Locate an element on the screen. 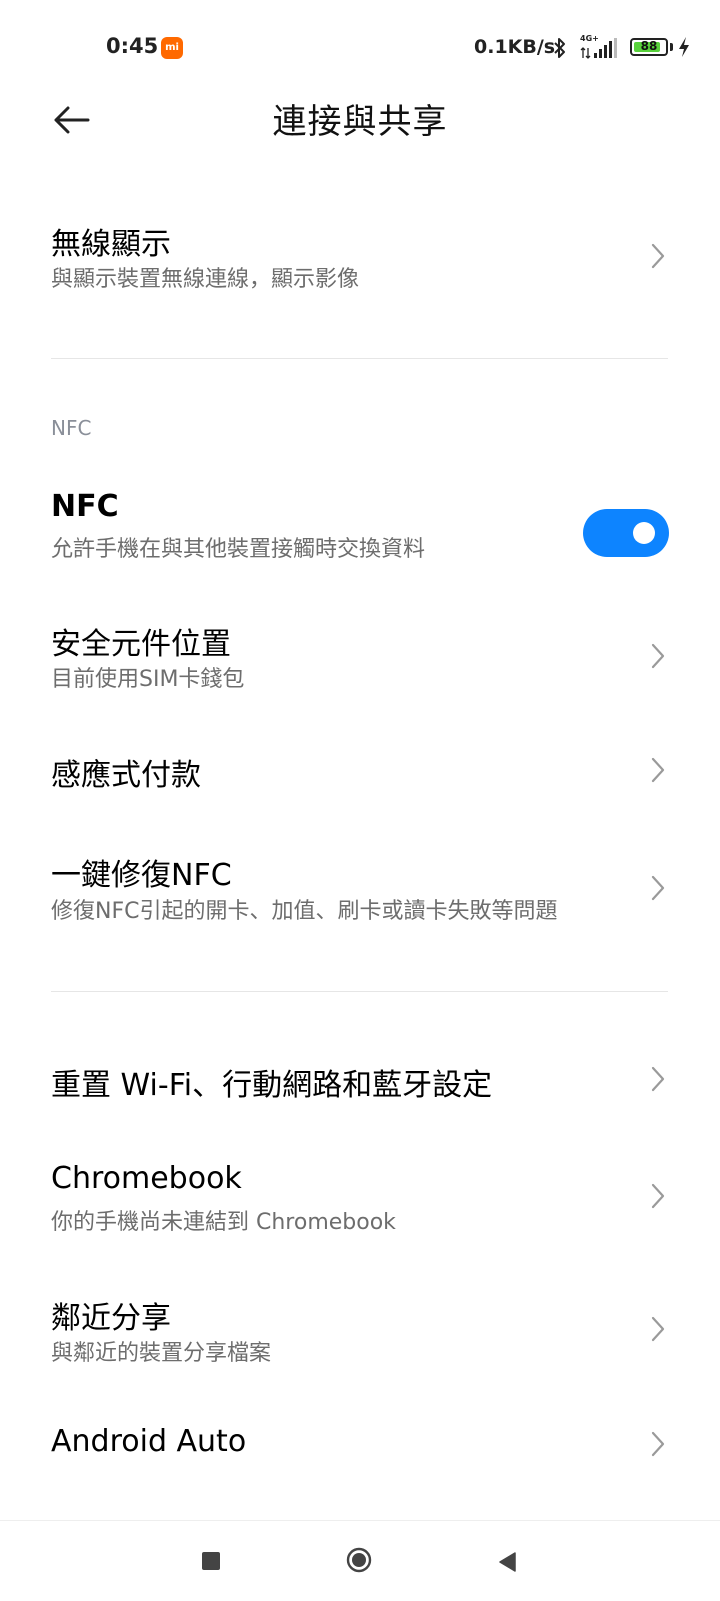 The image size is (720, 1601). nfc-subtitle: 允許手機在與其他裝置接觸時交換資料 is located at coordinates (238, 549).